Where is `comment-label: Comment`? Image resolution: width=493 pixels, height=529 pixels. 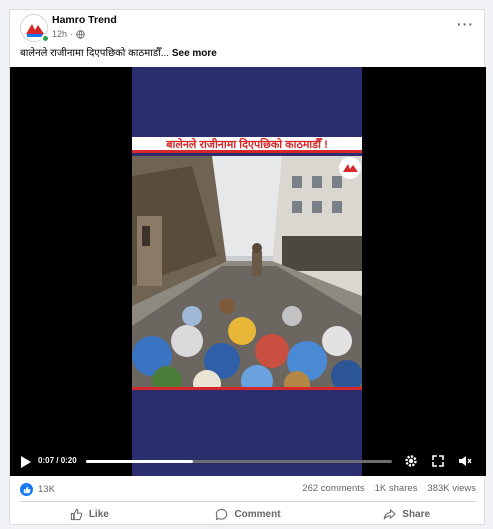
comment-label: Comment is located at coordinates (257, 514).